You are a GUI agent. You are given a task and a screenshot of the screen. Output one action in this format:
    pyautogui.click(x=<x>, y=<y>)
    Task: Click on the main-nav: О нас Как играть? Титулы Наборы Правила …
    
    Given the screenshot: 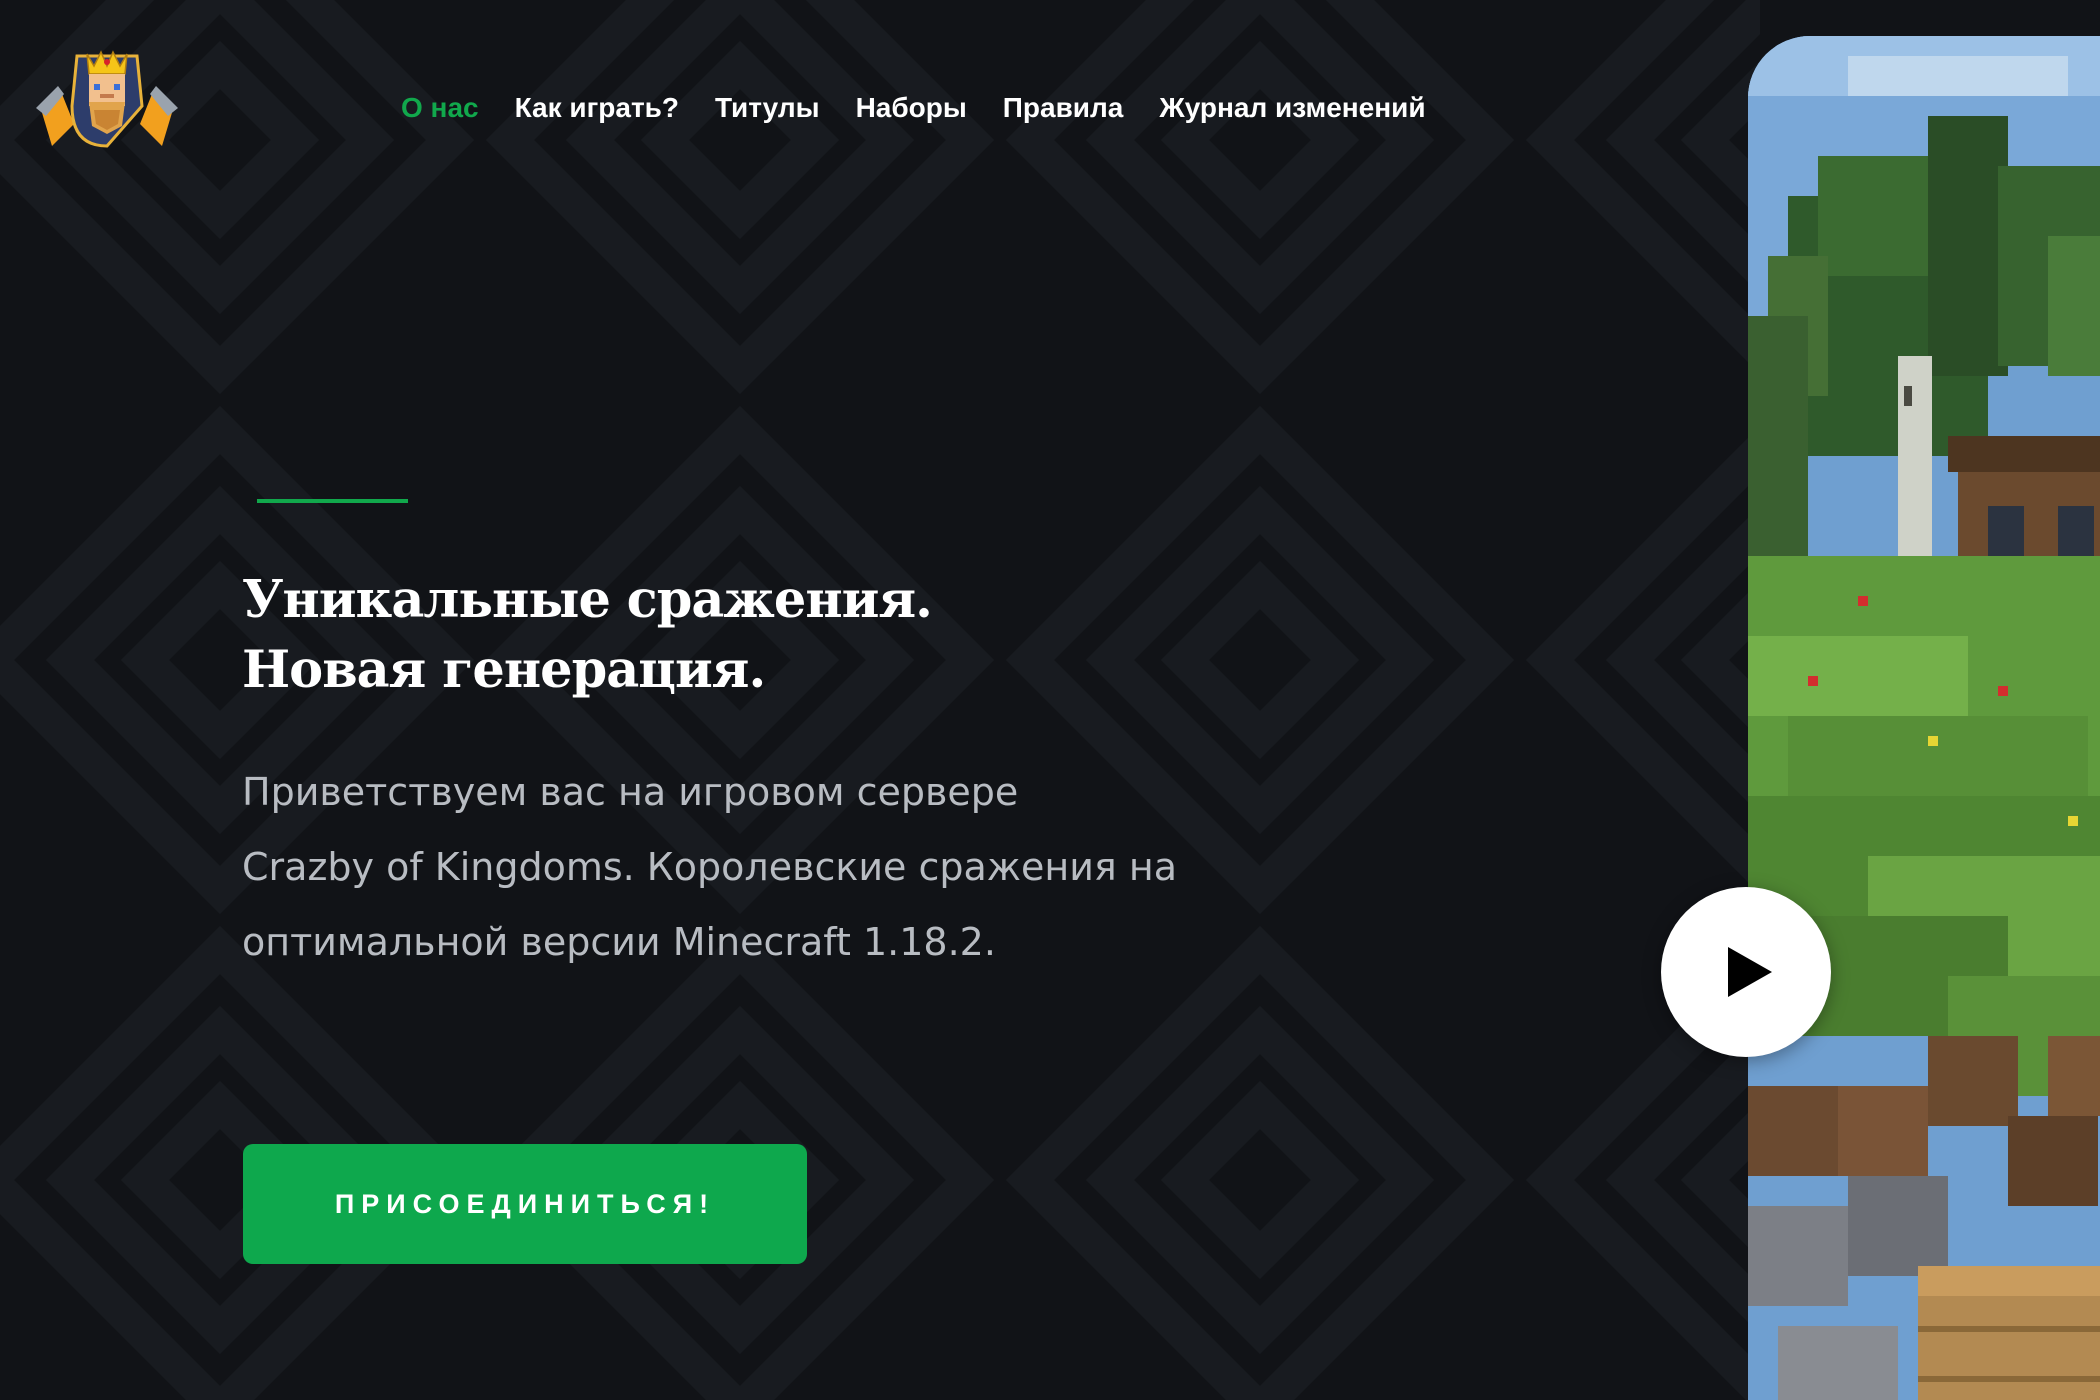 What is the action you would take?
    pyautogui.click(x=931, y=108)
    